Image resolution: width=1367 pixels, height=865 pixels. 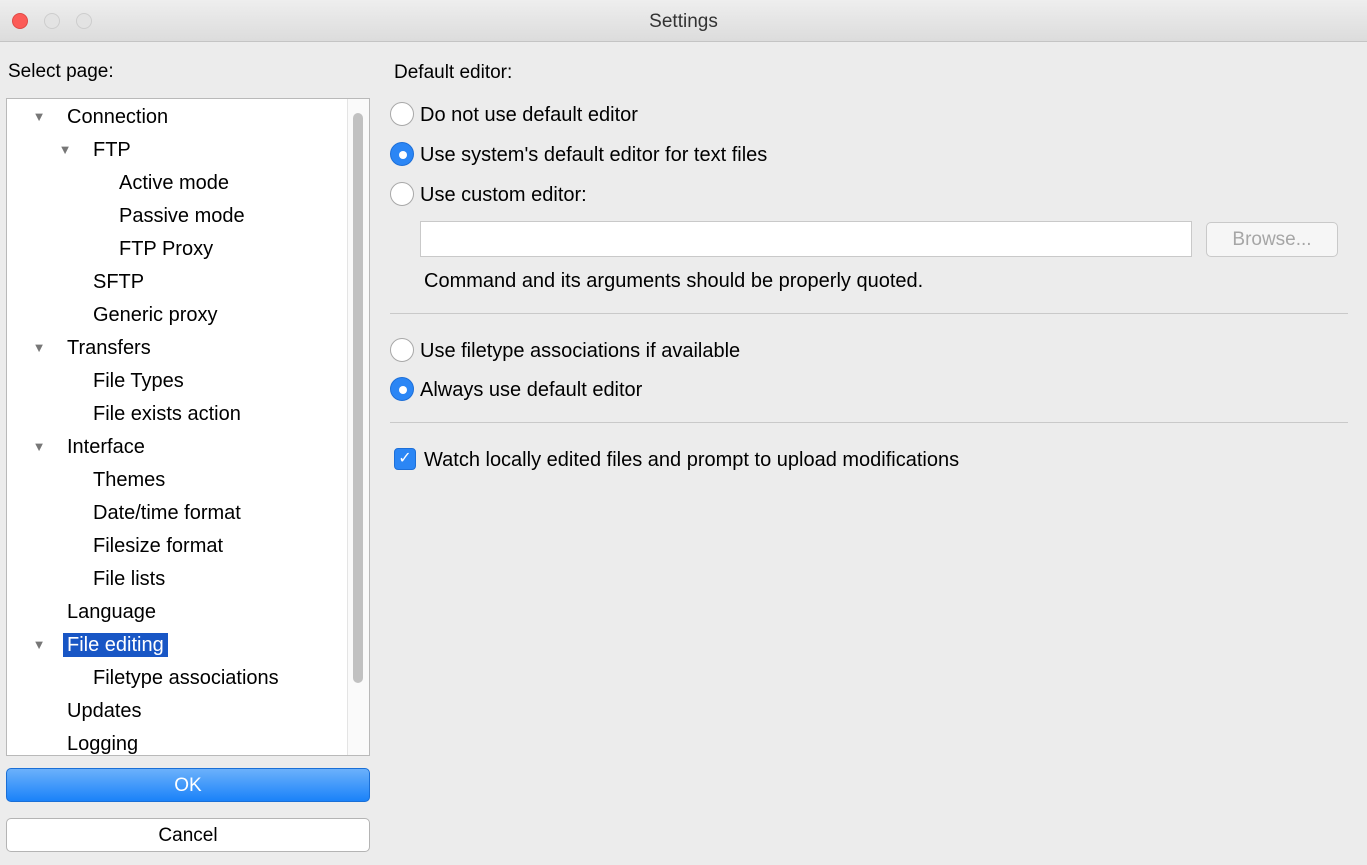 I want to click on tree-item-label: Filesize format, so click(x=158, y=546).